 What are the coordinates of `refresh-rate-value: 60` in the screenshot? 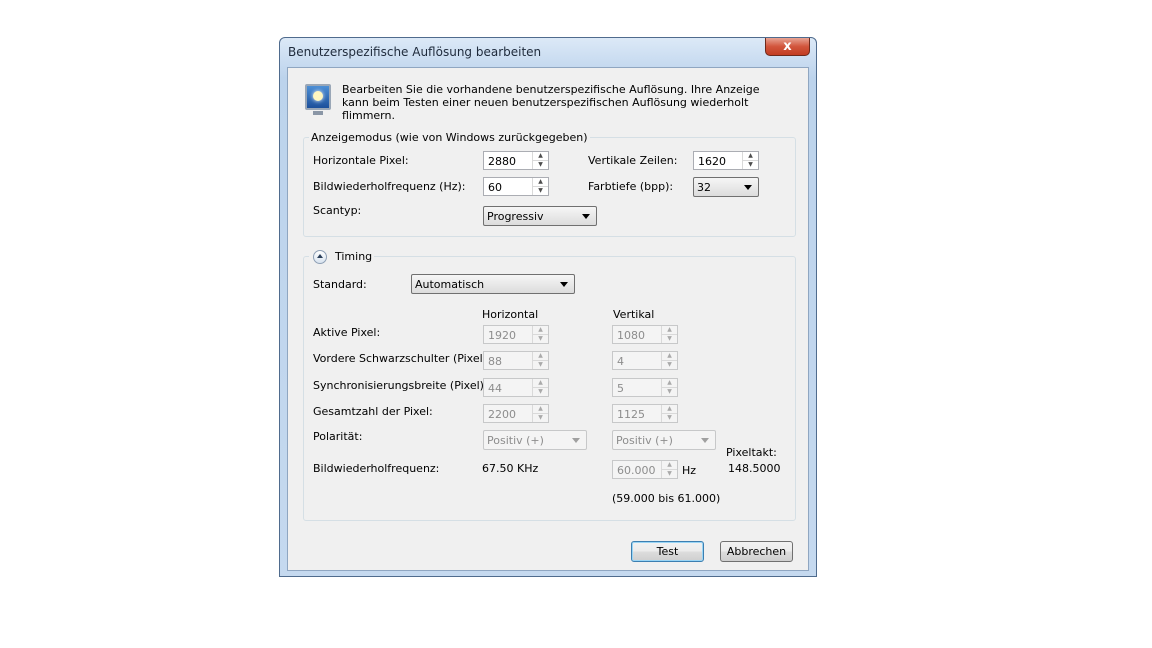 It's located at (495, 187).